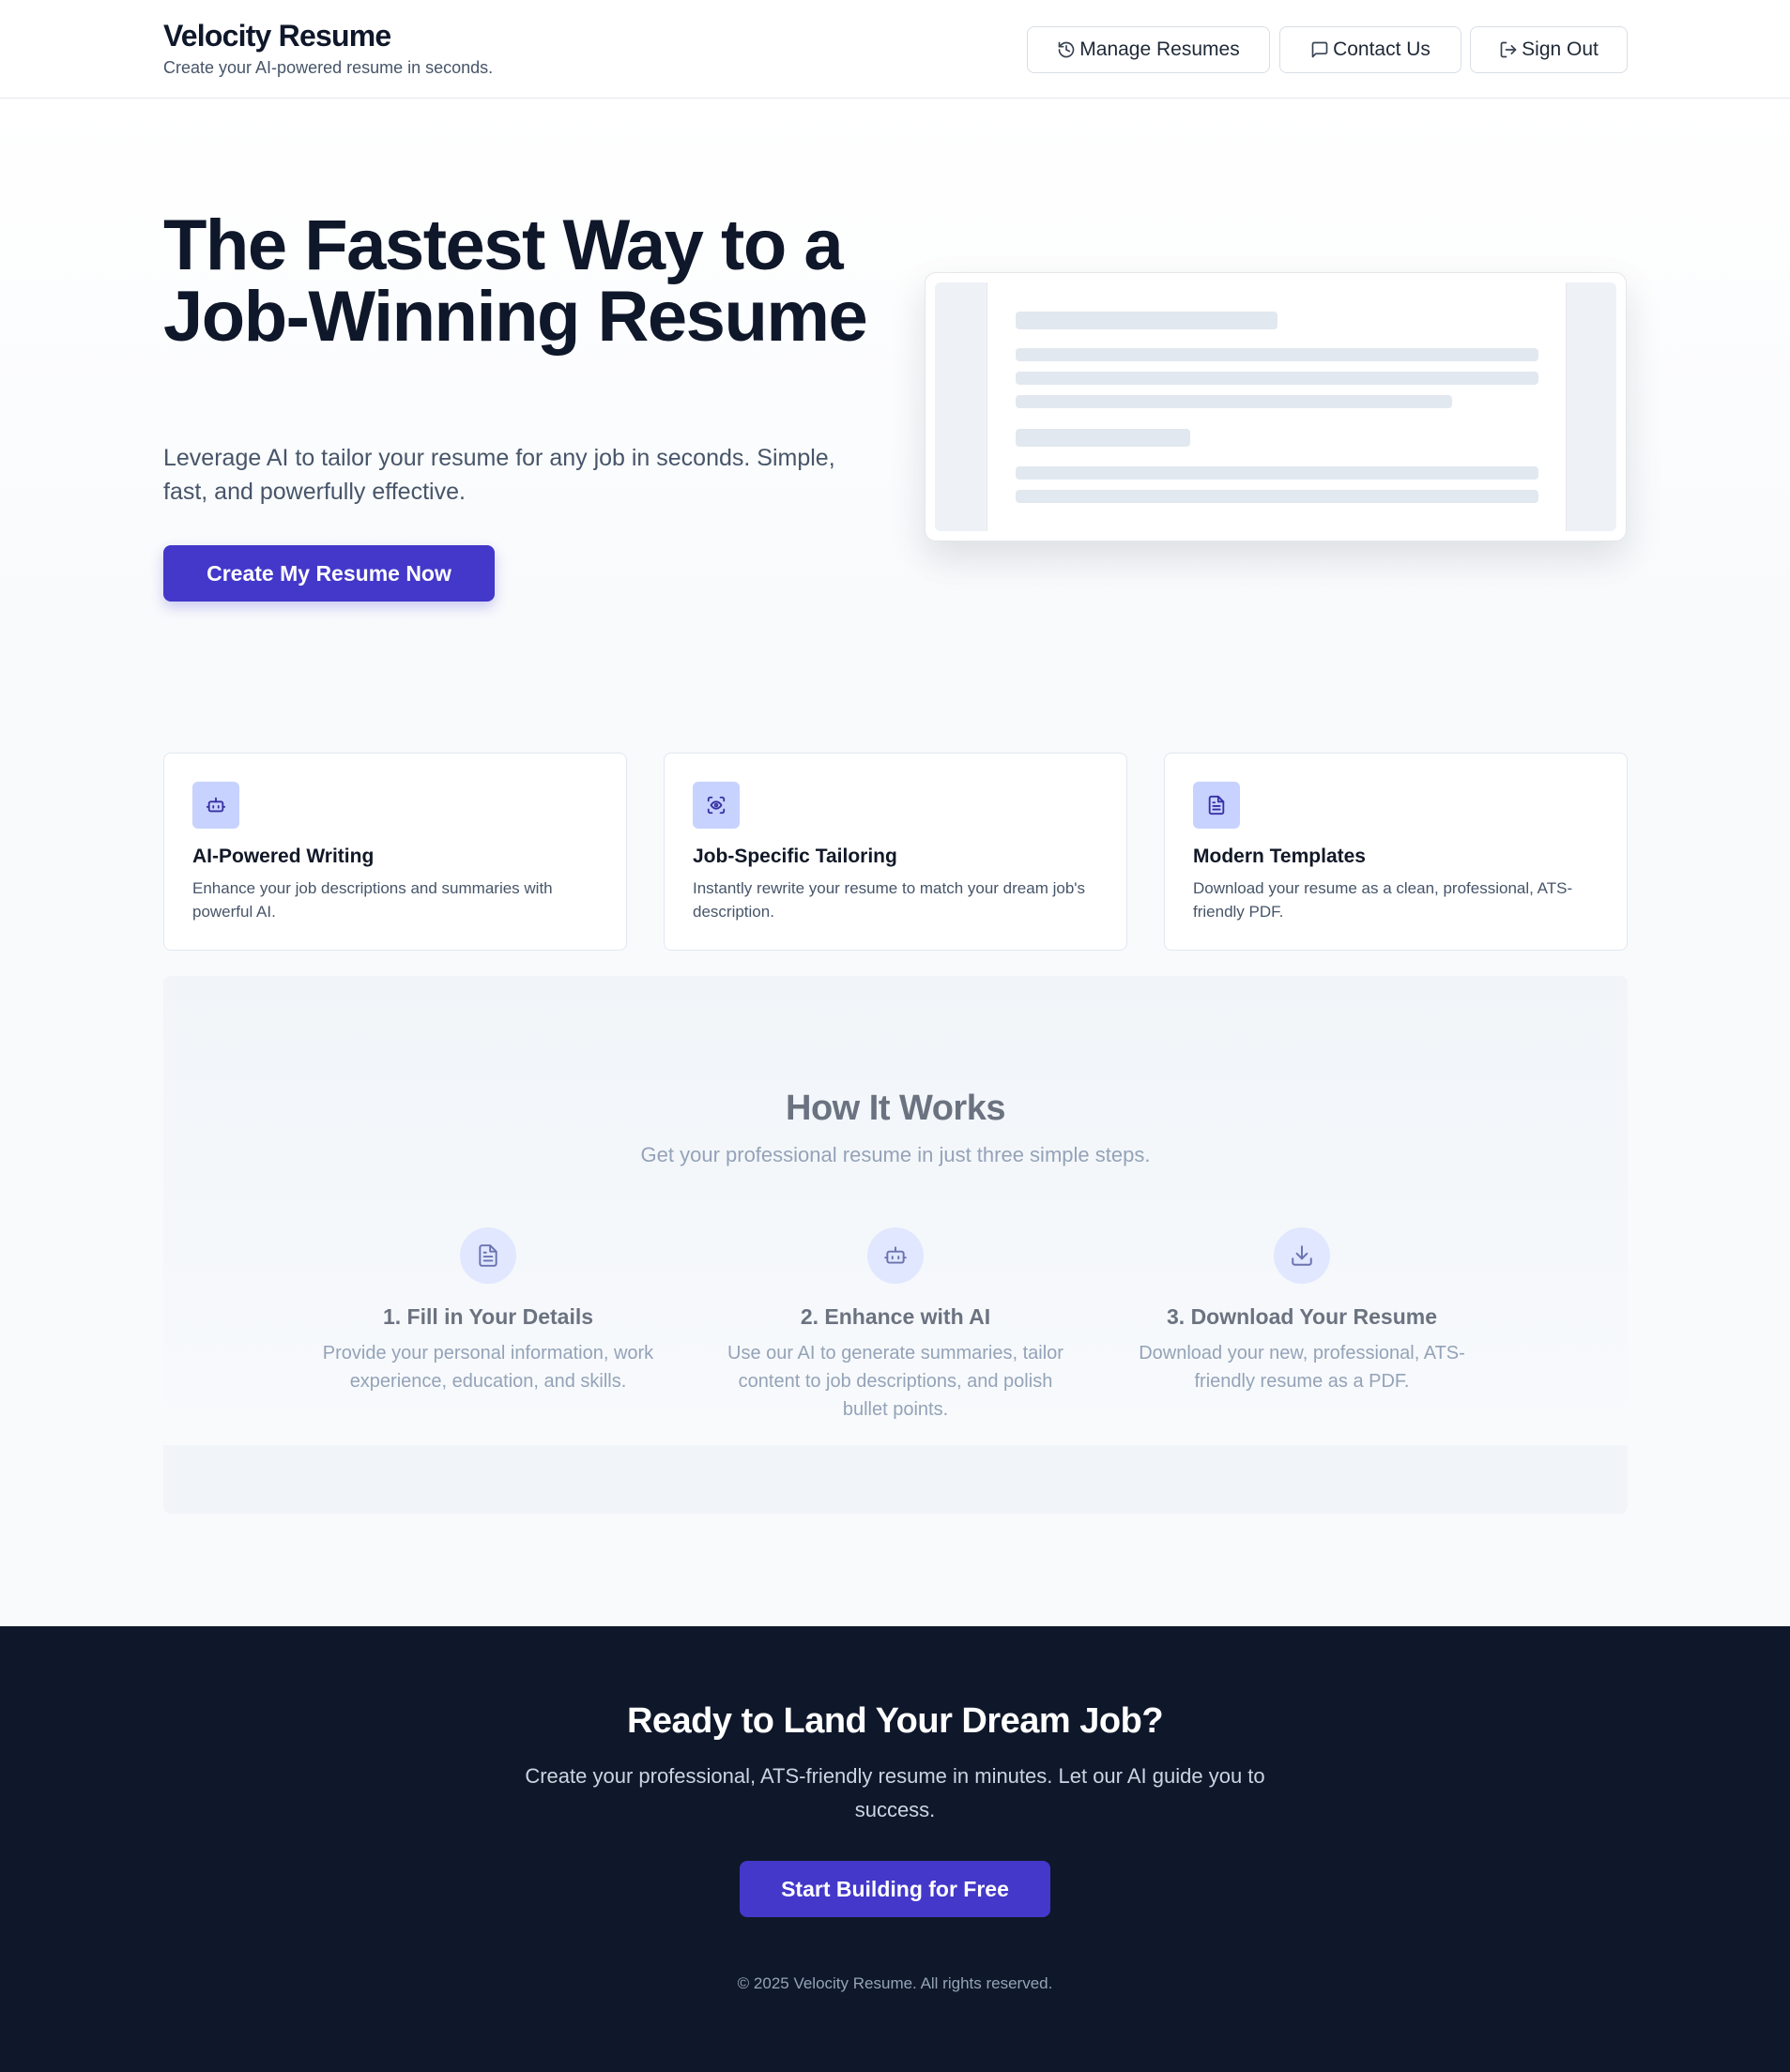  I want to click on message-icon, so click(1319, 50).